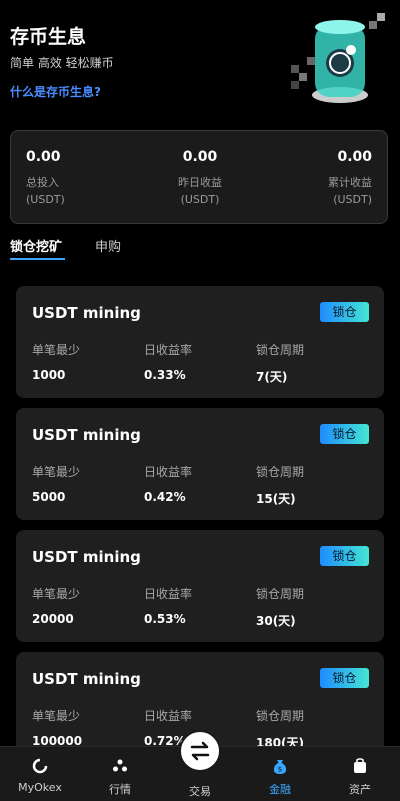 The width and height of the screenshot is (400, 801). Describe the element at coordinates (280, 363) in the screenshot. I see `lock-period-column: 锁仓周期 7(天)` at that location.